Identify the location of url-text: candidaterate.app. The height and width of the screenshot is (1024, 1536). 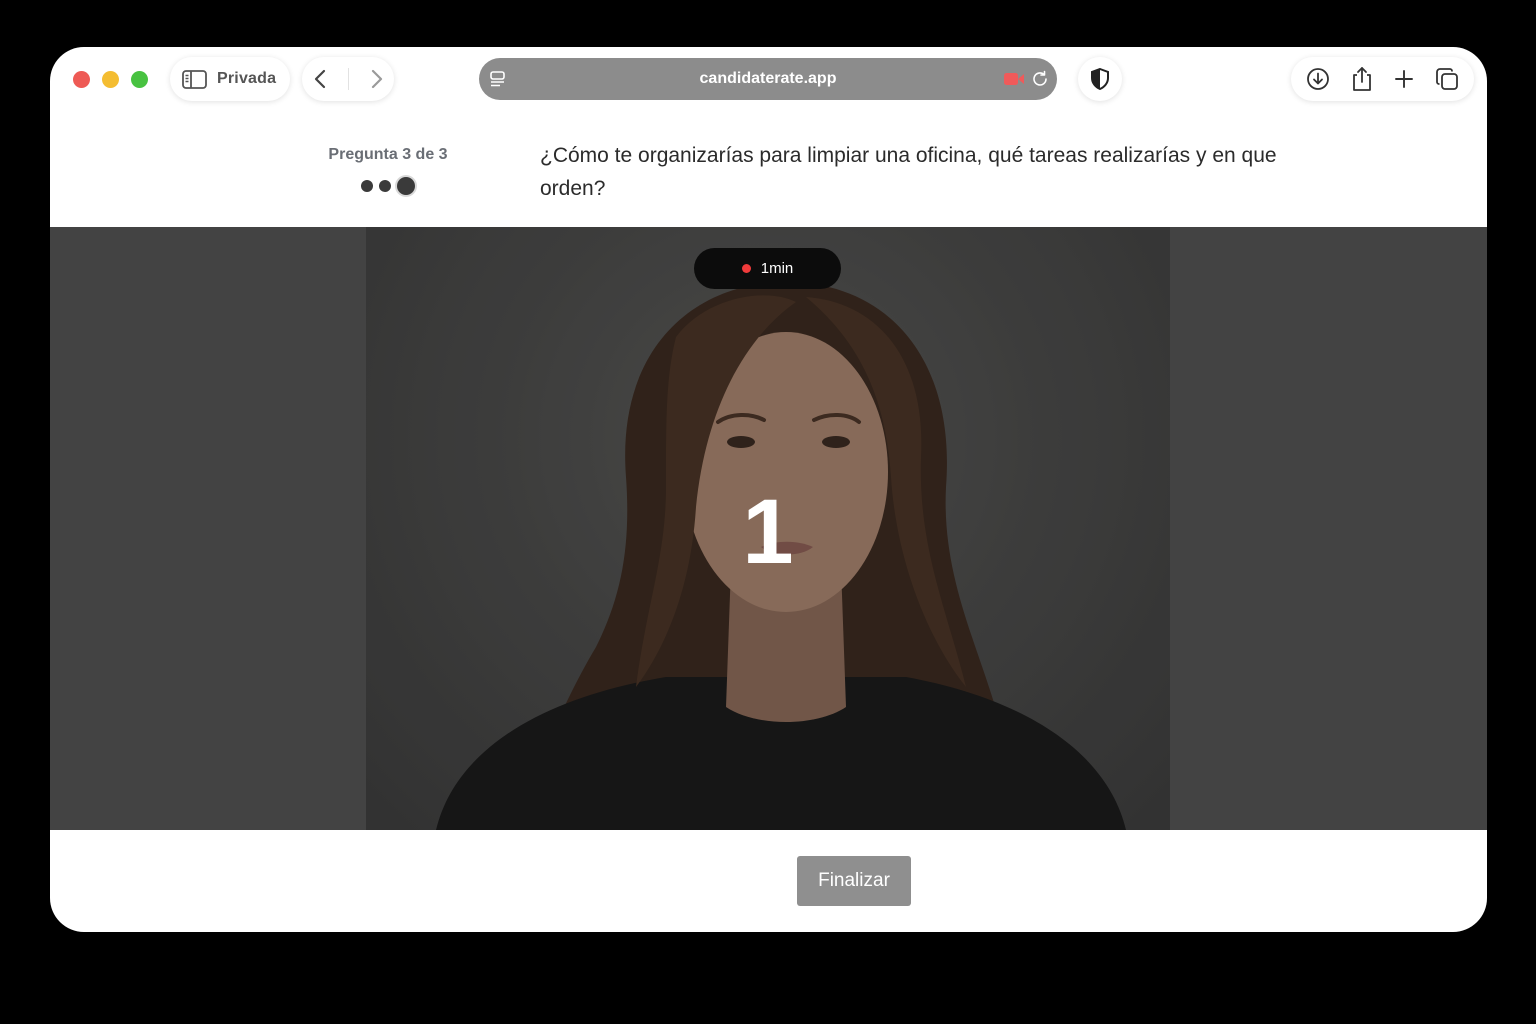
(768, 78).